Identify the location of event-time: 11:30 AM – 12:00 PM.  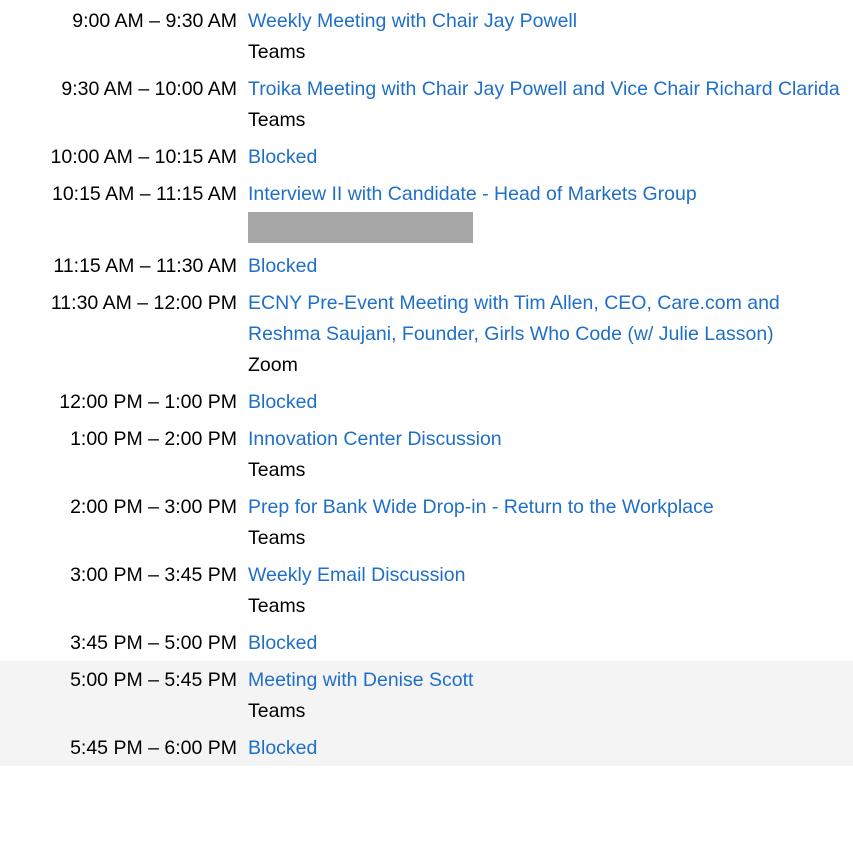
(143, 303).